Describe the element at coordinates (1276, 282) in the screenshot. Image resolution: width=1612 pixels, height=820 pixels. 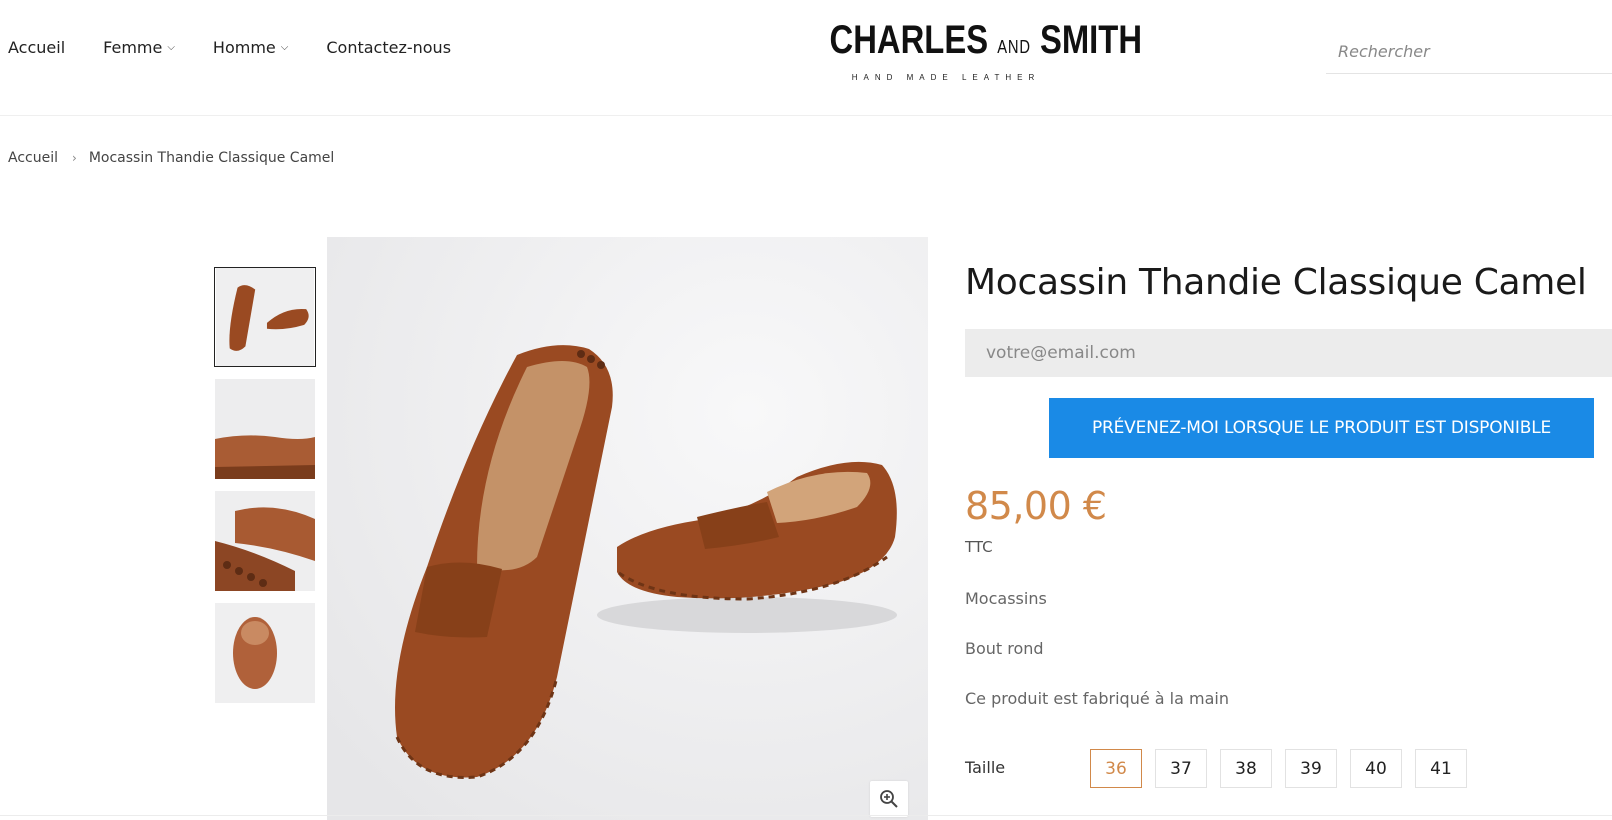
I see `product-title: Mocassin Thandie Classique Camel` at that location.